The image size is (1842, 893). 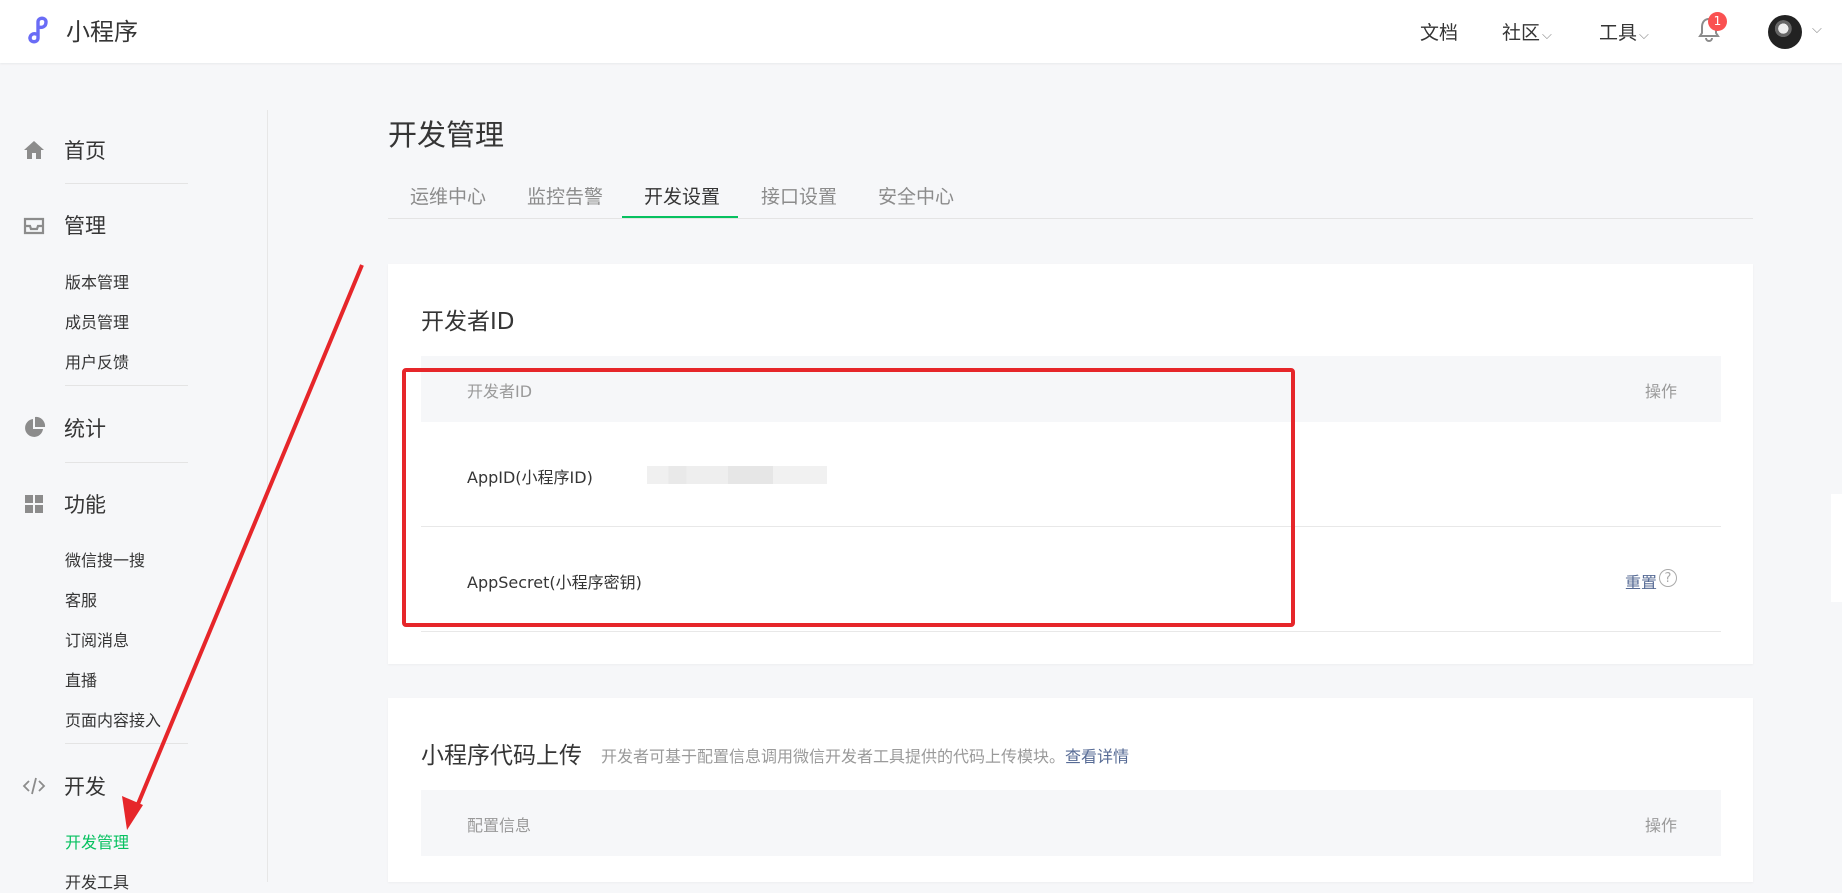 I want to click on sidebar-item-subscription: 订阅消息, so click(x=97, y=639).